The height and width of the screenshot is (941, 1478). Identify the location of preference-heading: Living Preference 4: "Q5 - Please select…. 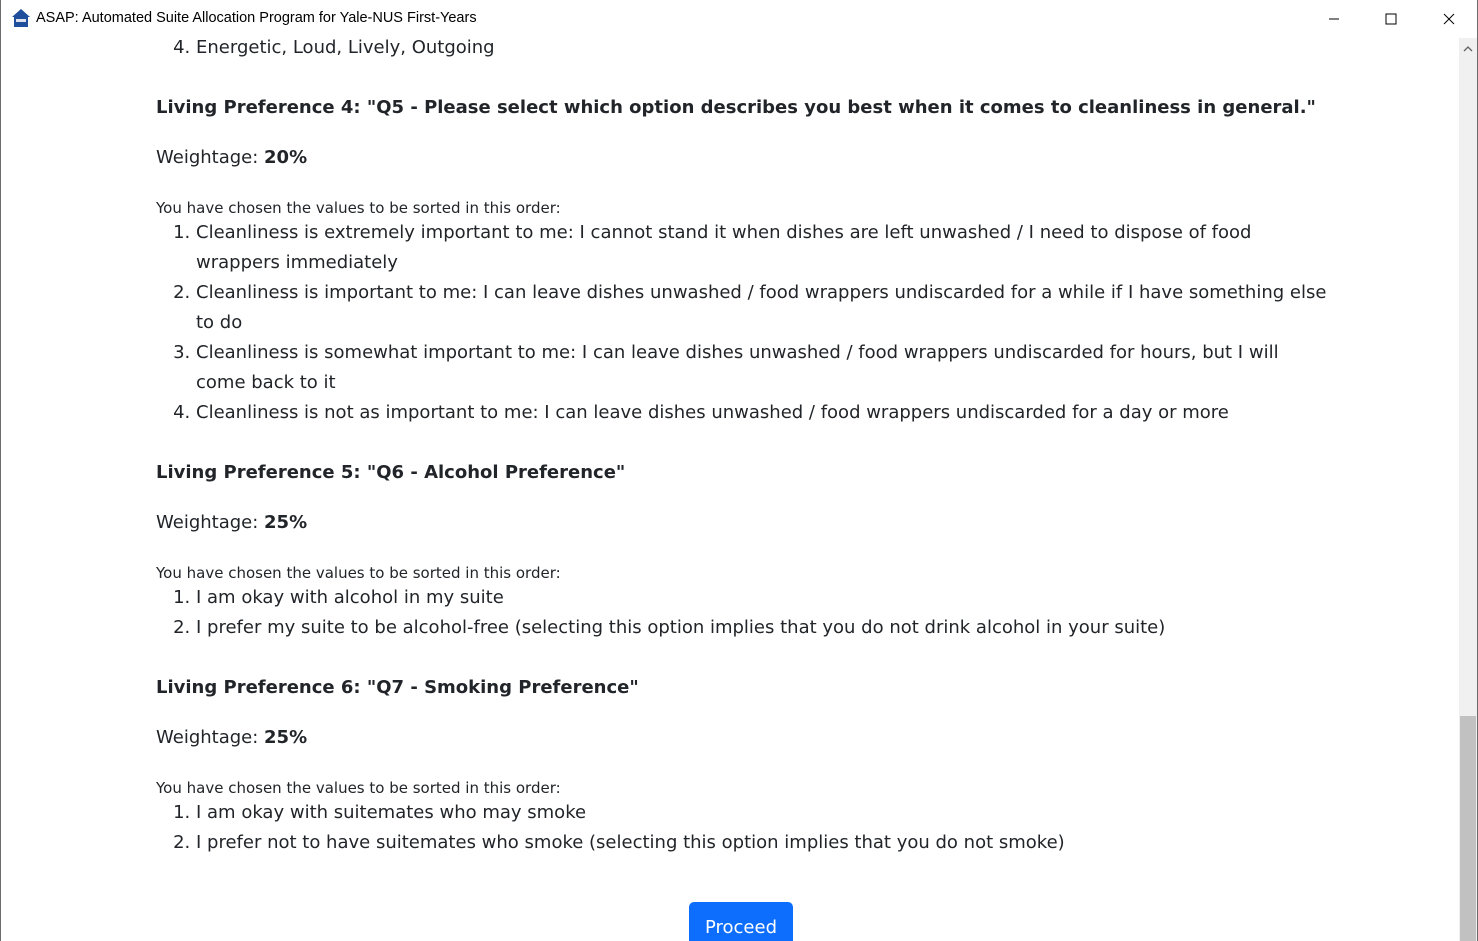
(736, 107).